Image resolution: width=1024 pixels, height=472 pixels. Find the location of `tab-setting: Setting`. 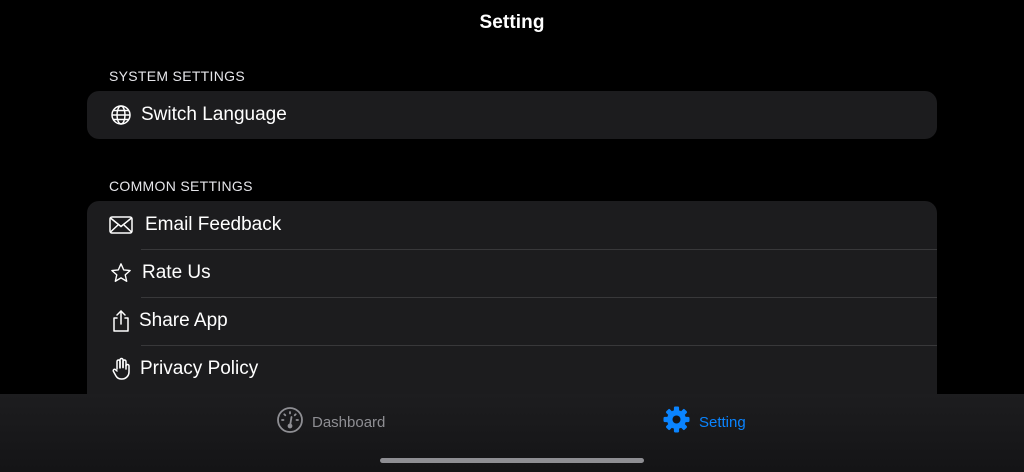

tab-setting: Setting is located at coordinates (704, 422).